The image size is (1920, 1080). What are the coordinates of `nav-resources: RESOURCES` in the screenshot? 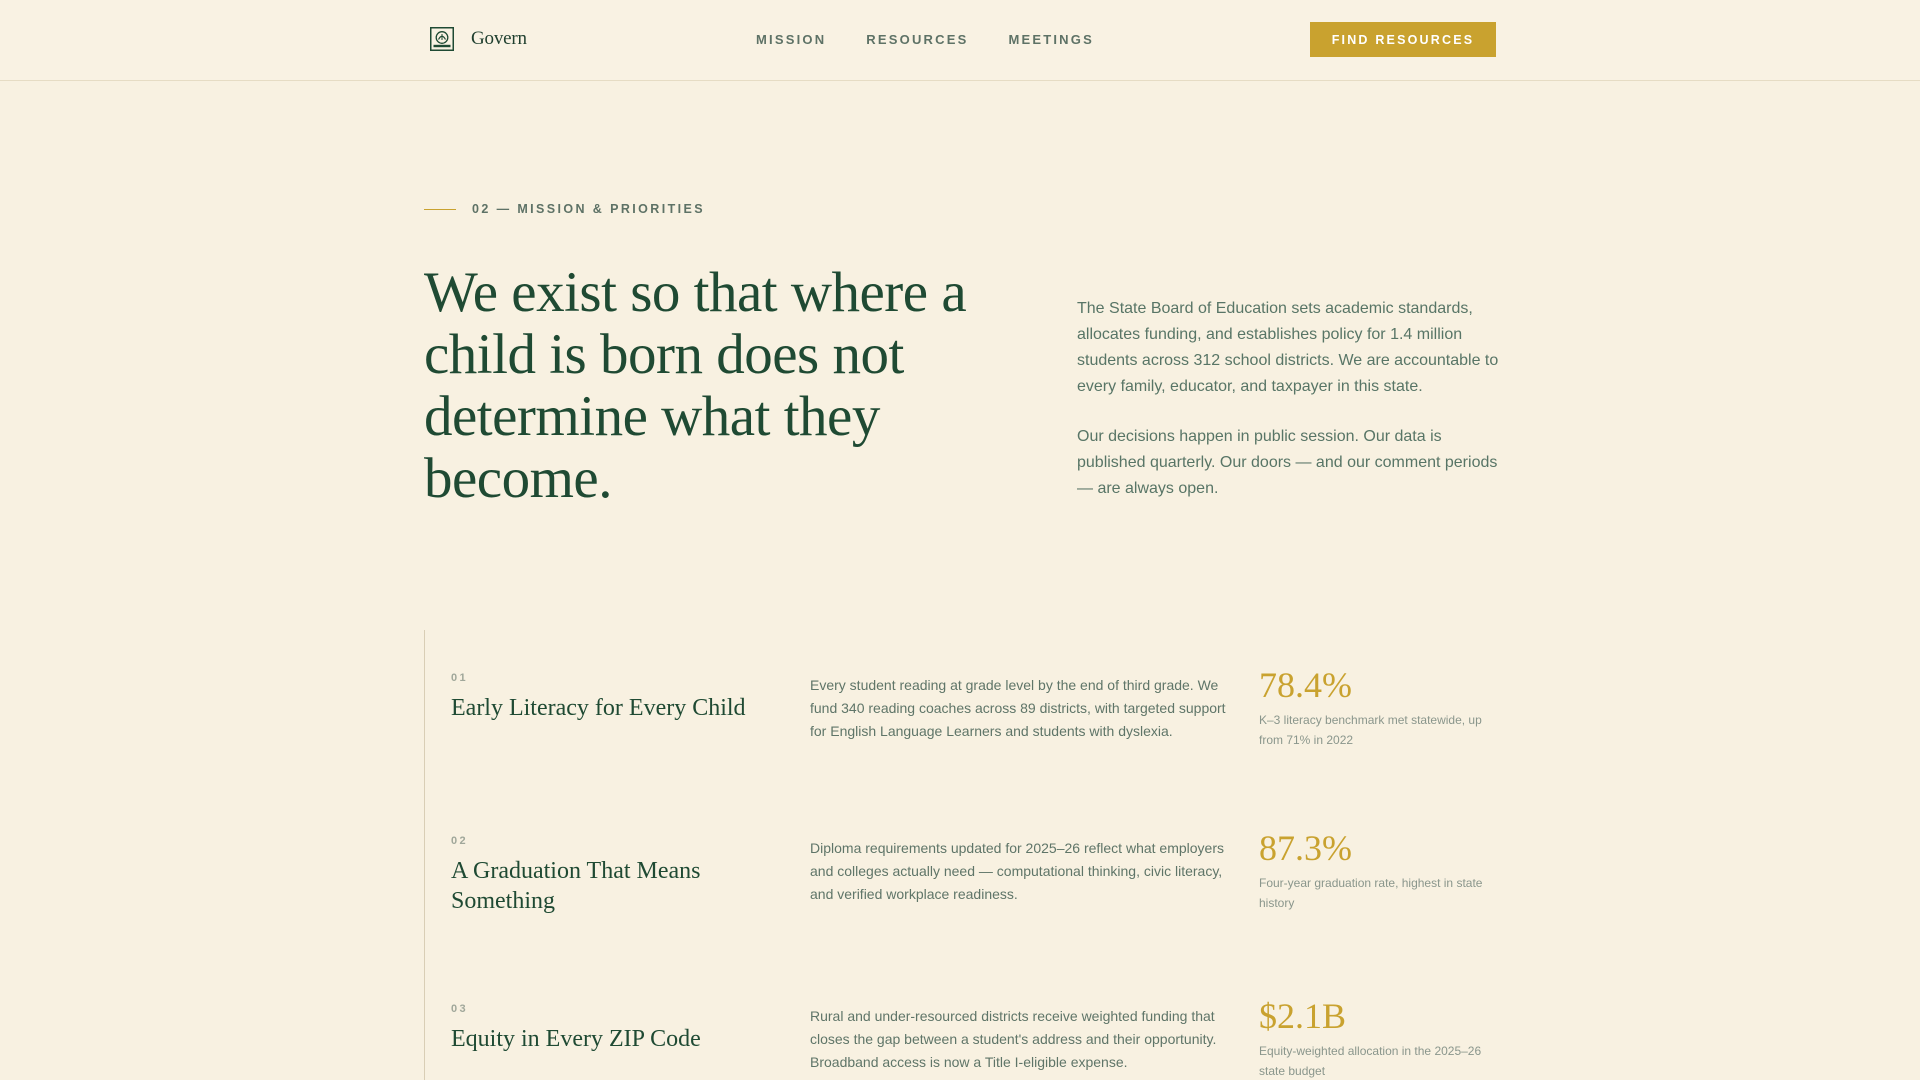 It's located at (917, 40).